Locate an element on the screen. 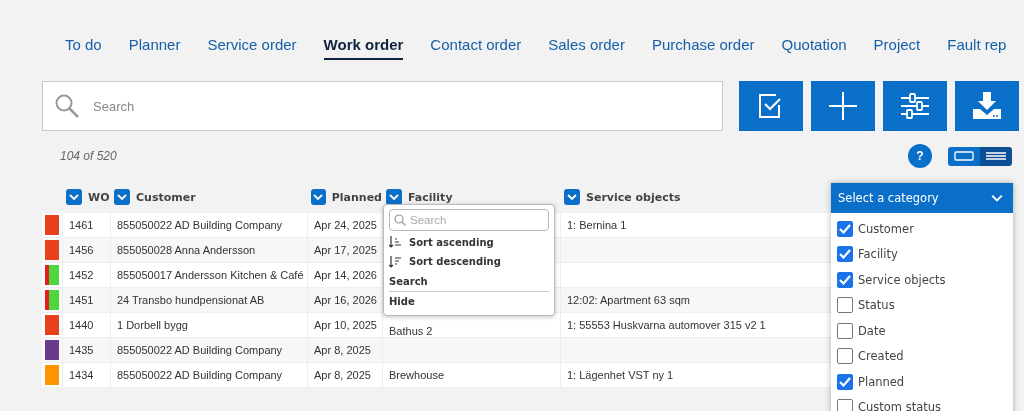 The image size is (1024, 411). sort-ascending-icon is located at coordinates (395, 242).